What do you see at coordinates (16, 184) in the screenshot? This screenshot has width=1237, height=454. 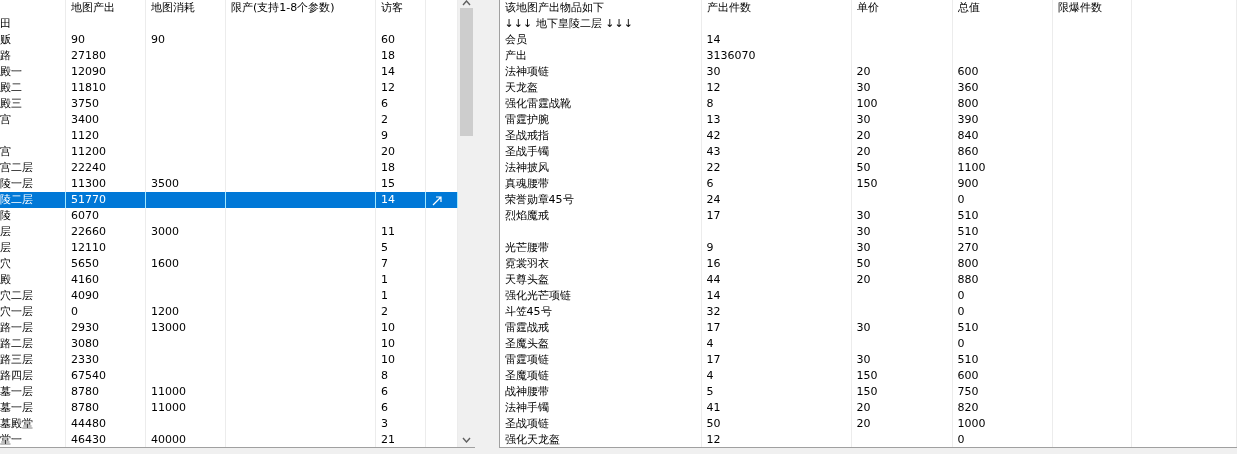 I see `table-cell: 陵一层` at bounding box center [16, 184].